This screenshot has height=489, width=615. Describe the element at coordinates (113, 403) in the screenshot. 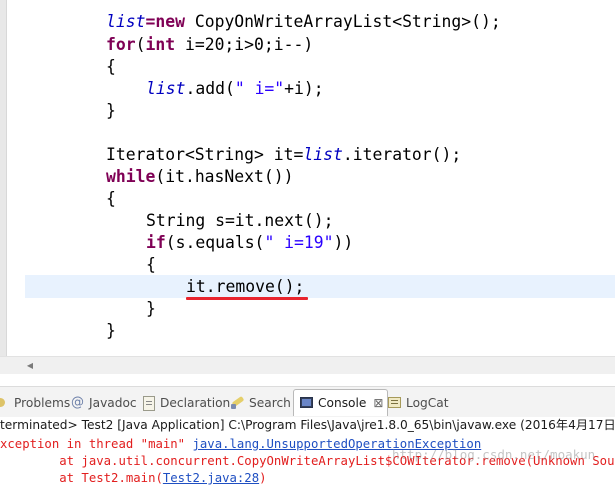

I see `tab-label: Javadoc` at that location.